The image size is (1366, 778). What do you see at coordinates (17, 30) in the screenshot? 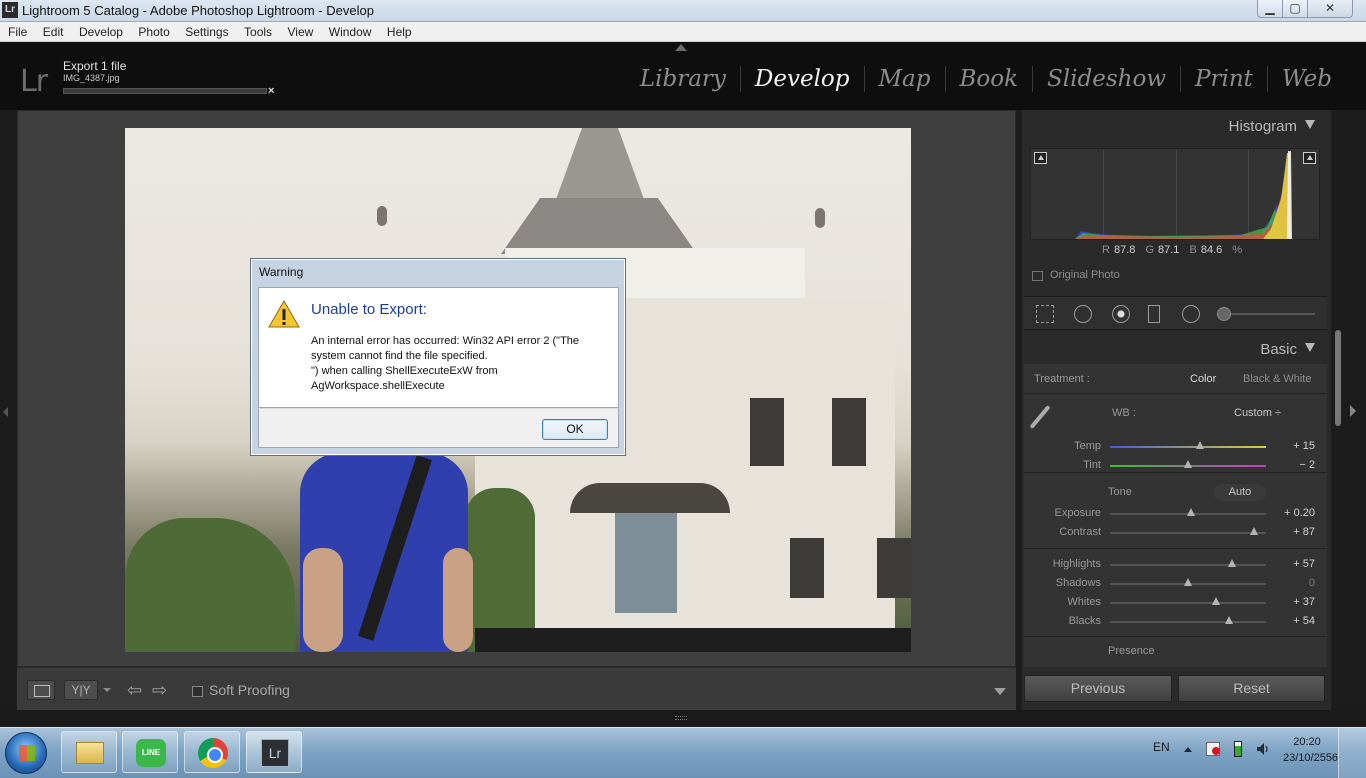
I see `menu-file: File` at bounding box center [17, 30].